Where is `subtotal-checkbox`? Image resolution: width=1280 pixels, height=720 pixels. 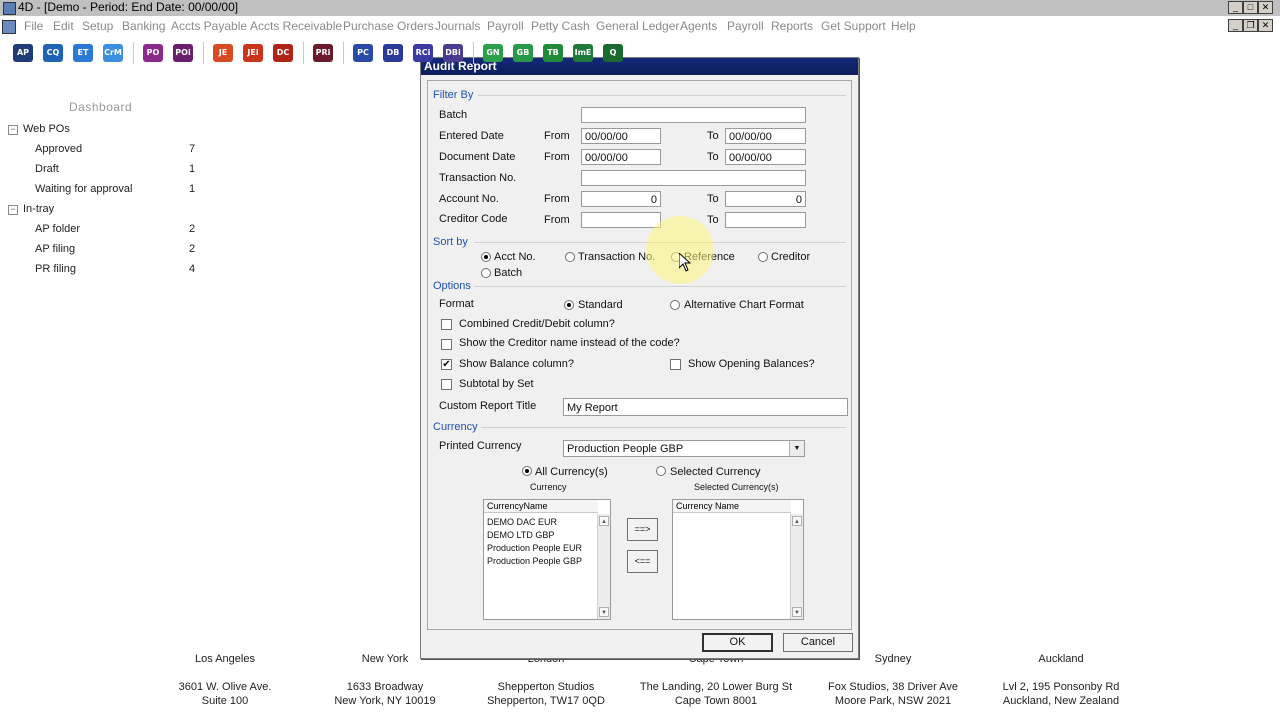 subtotal-checkbox is located at coordinates (446, 384).